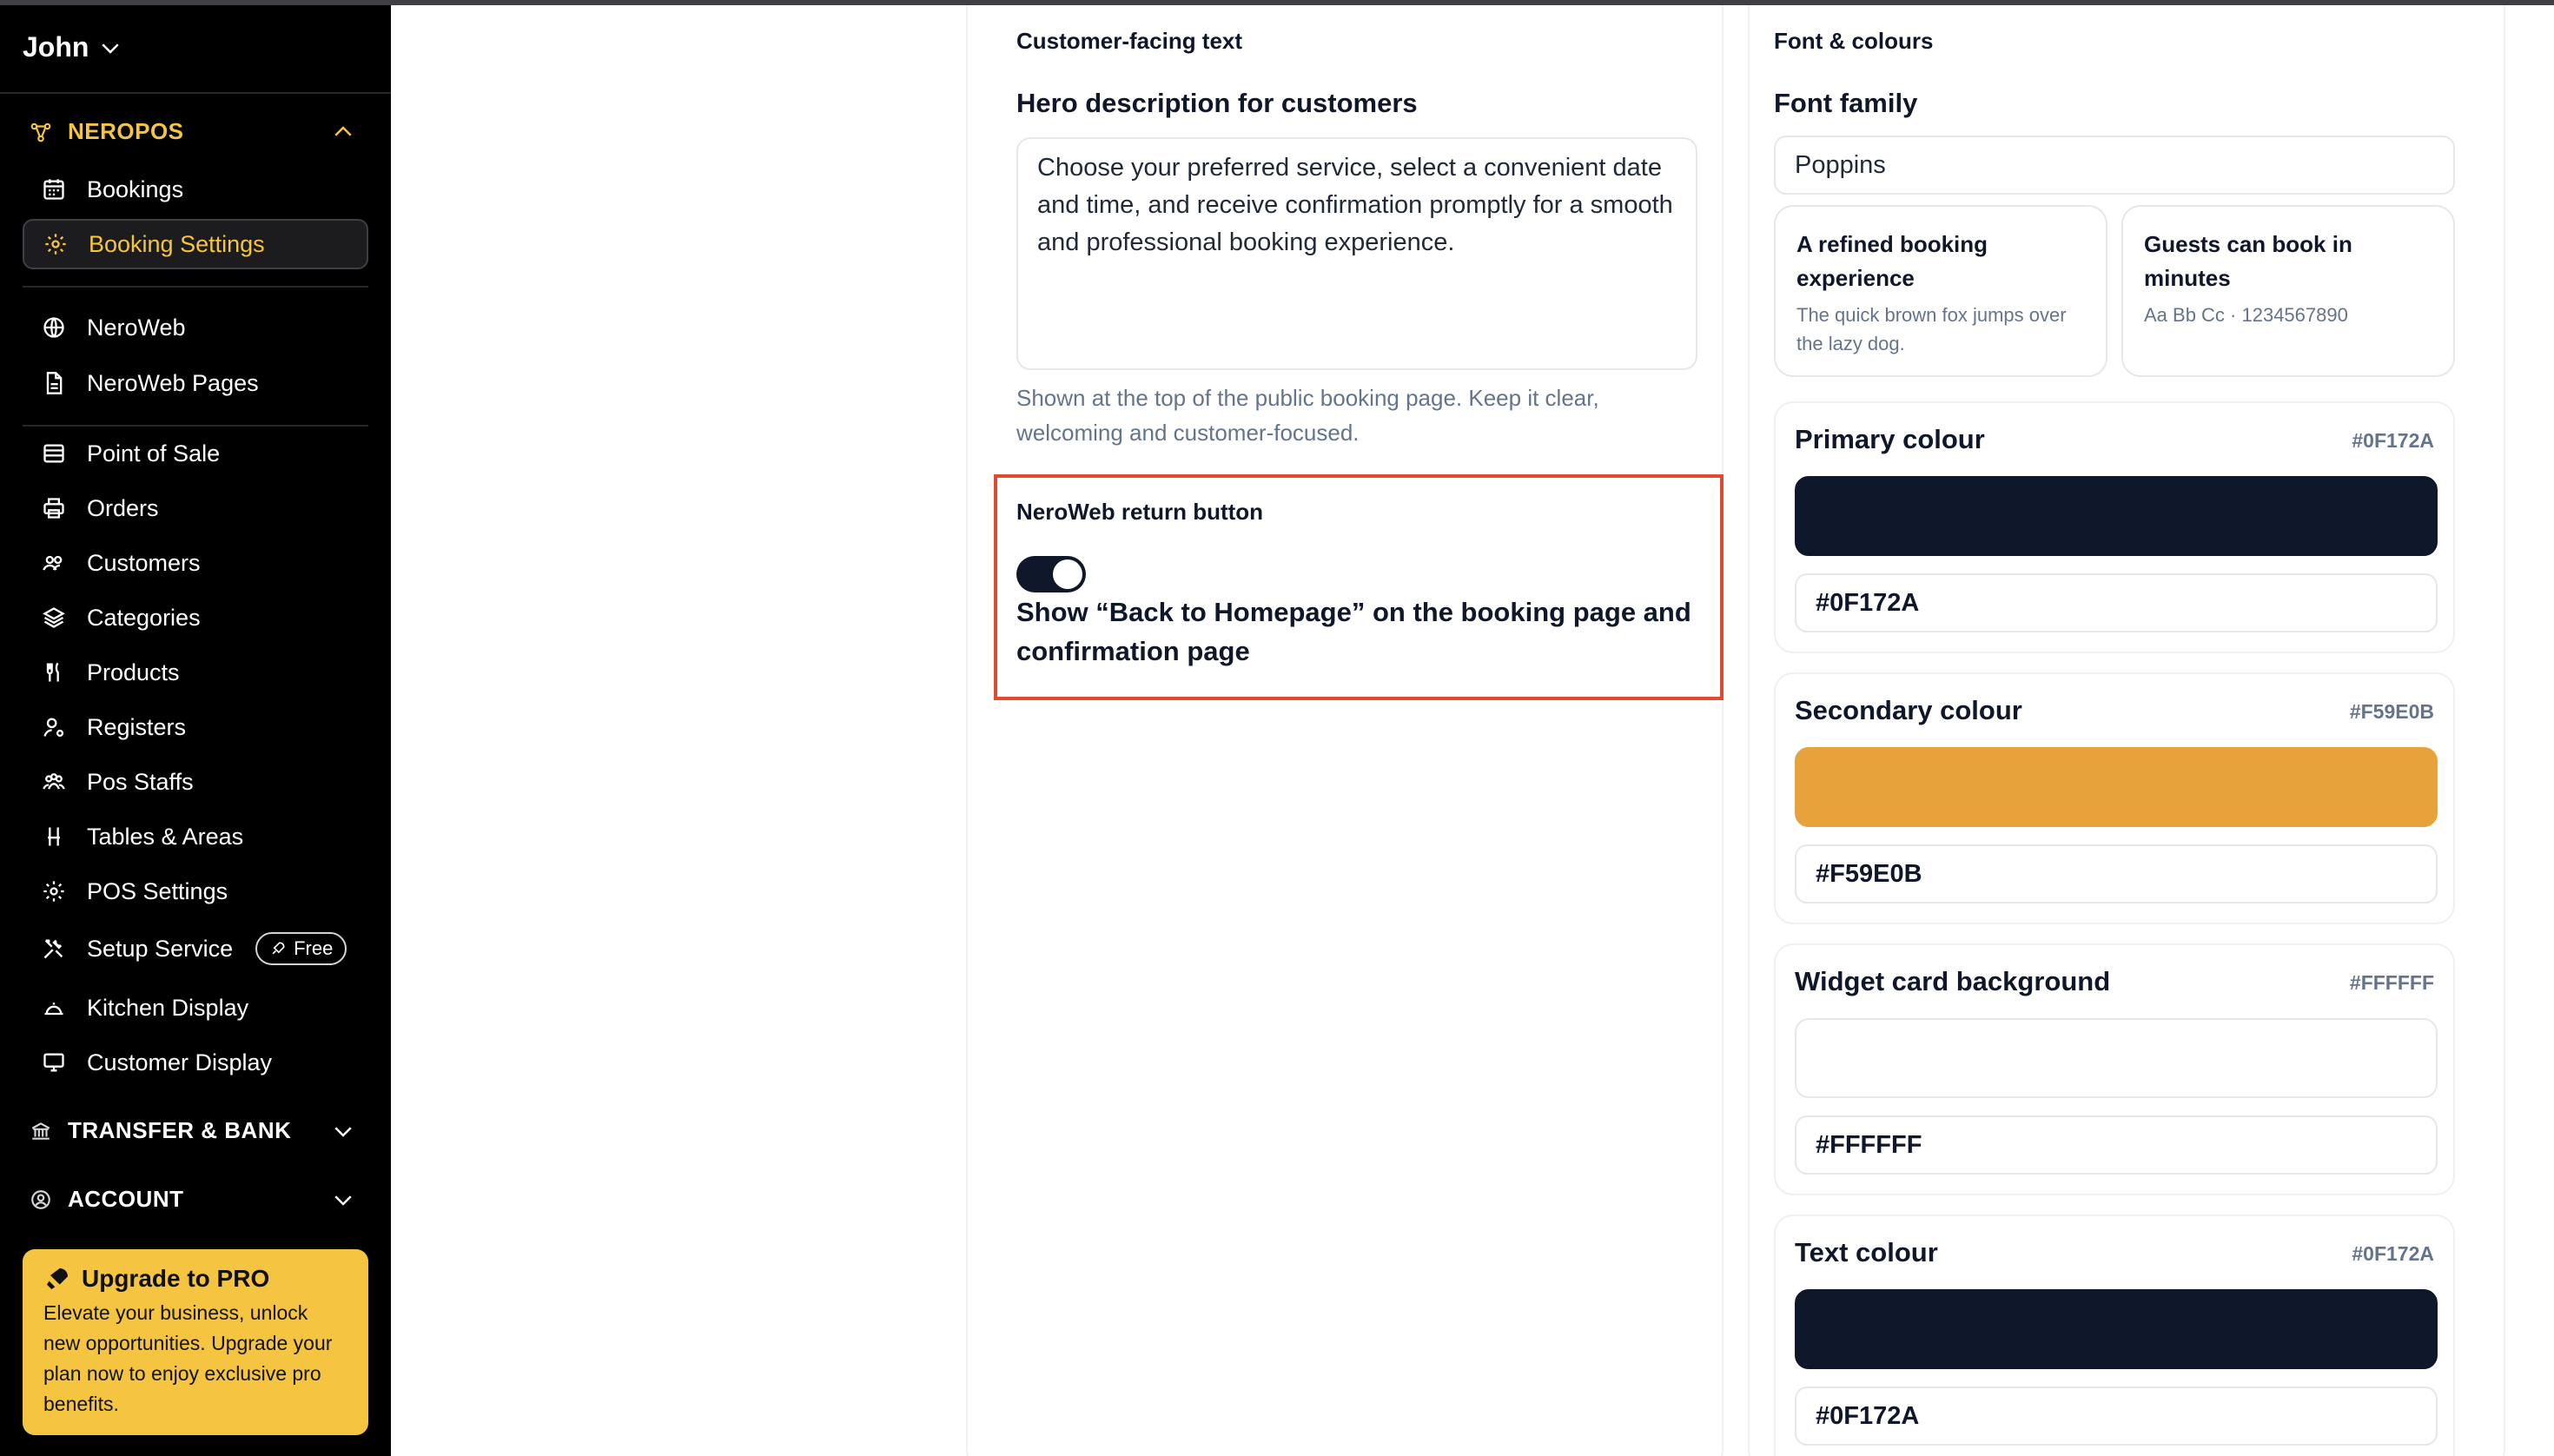  Describe the element at coordinates (40, 132) in the screenshot. I see `network-icon` at that location.